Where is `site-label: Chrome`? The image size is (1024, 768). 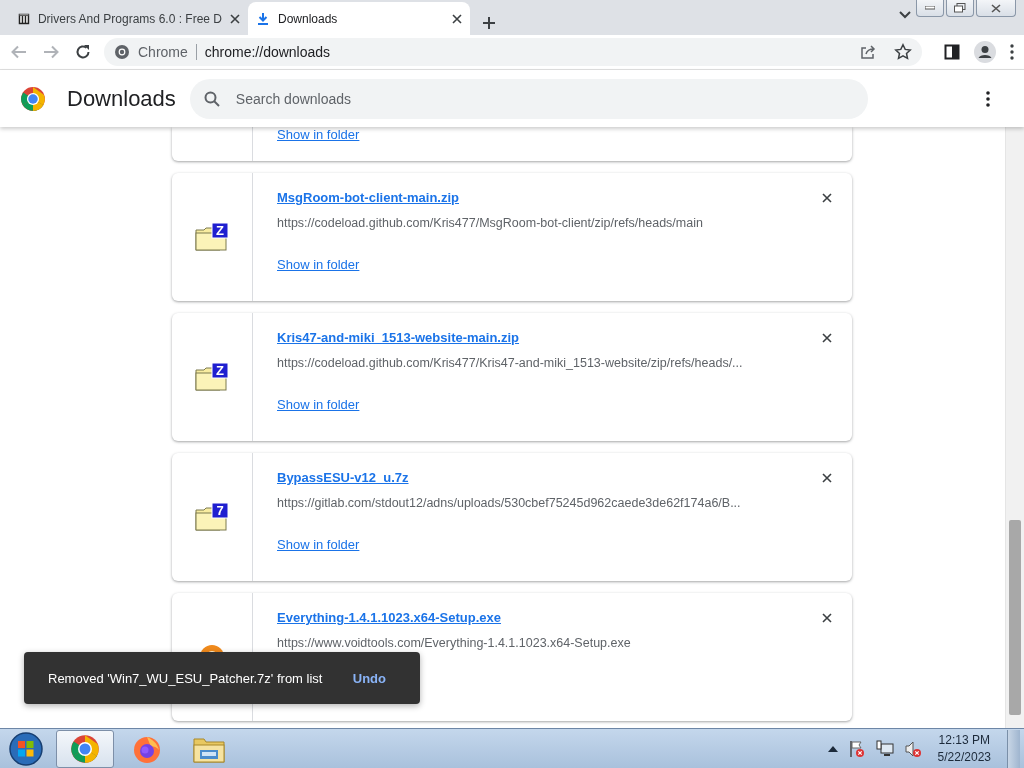
site-label: Chrome is located at coordinates (163, 52).